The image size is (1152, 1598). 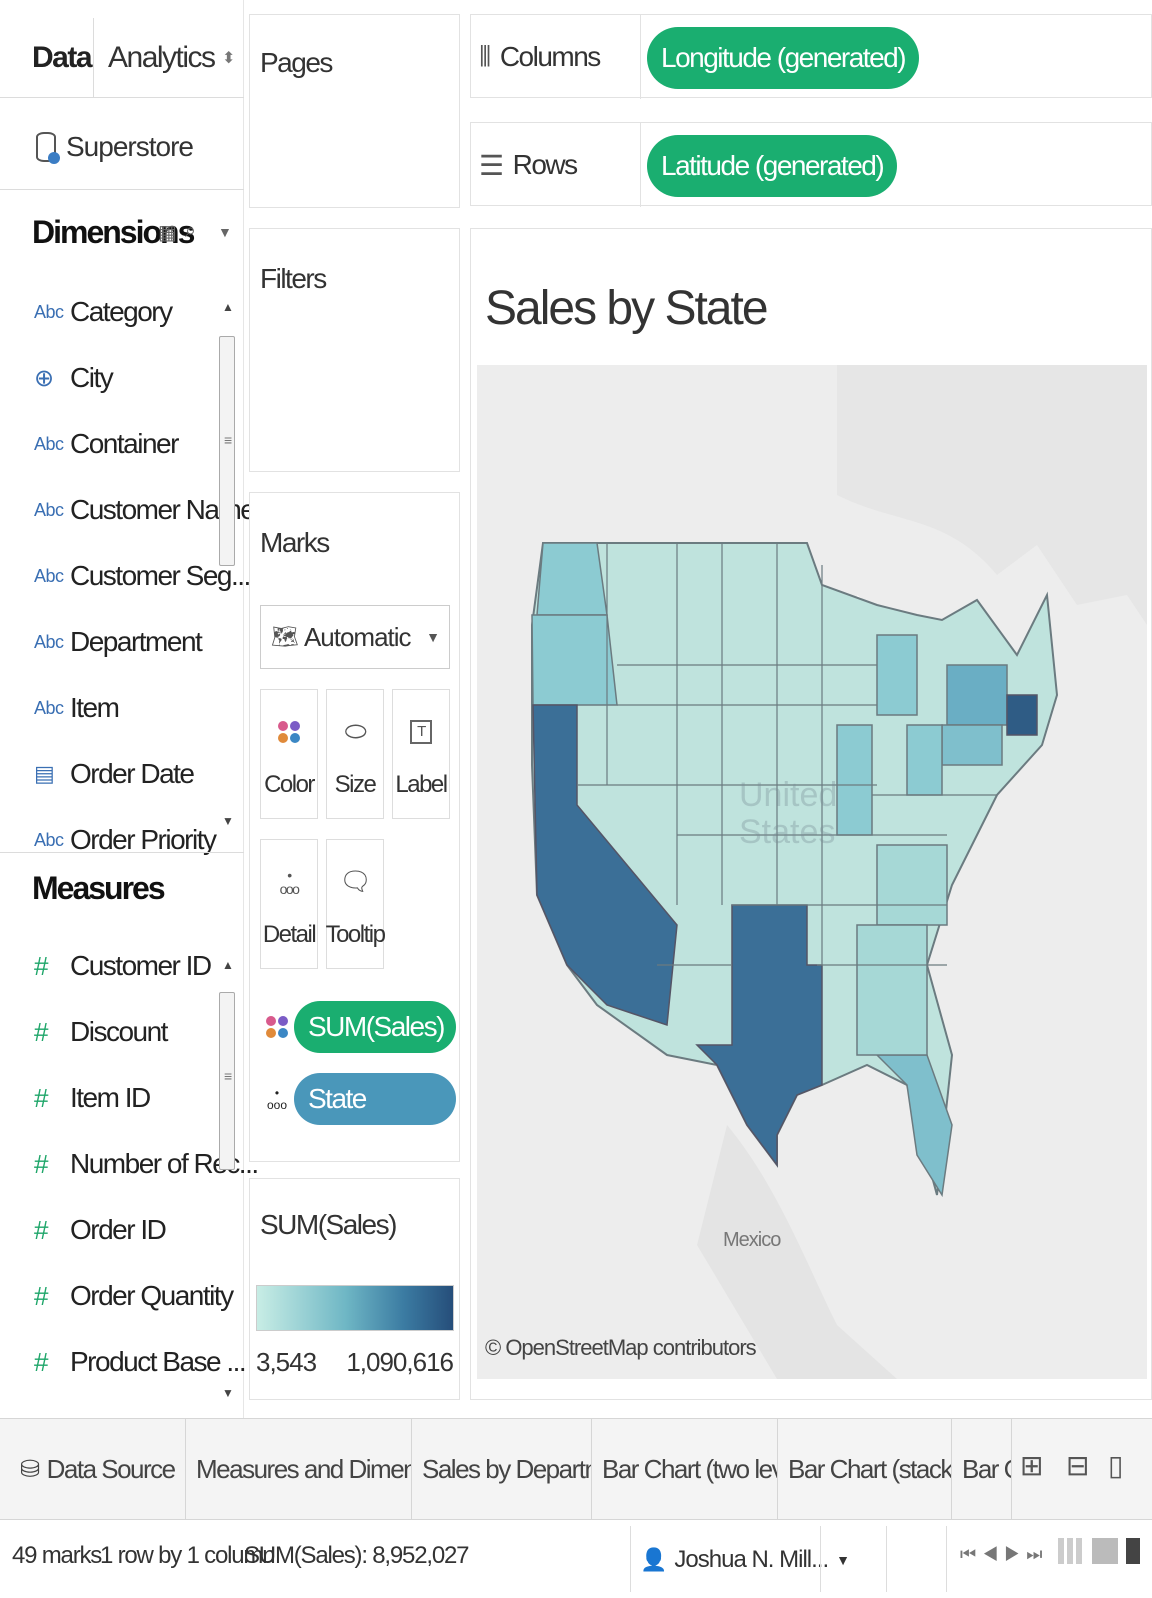 What do you see at coordinates (141, 965) in the screenshot?
I see `field-label: Customer ID` at bounding box center [141, 965].